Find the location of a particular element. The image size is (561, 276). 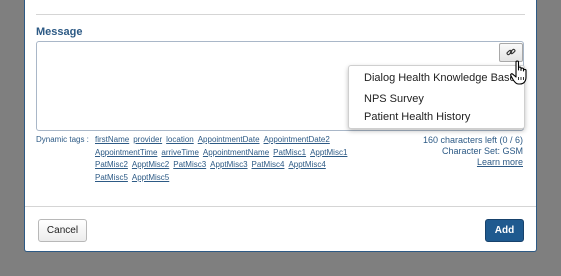

learn-more-link: Learn more is located at coordinates (473, 162).